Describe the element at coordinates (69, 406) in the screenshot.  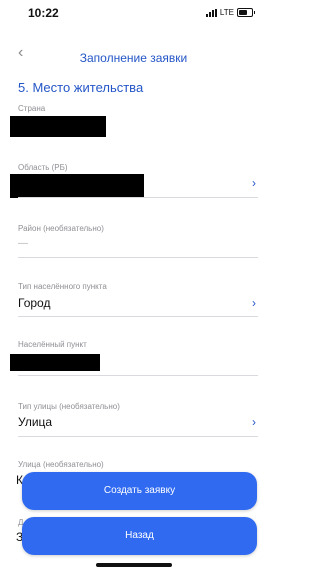
I see `street-type-label: Тип улицы (необязательно)` at that location.